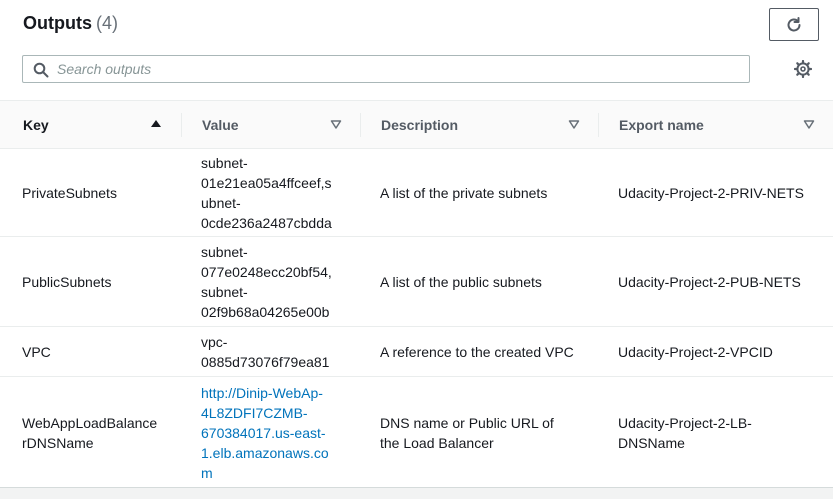 The width and height of the screenshot is (833, 499). What do you see at coordinates (397, 69) in the screenshot?
I see `search-input` at bounding box center [397, 69].